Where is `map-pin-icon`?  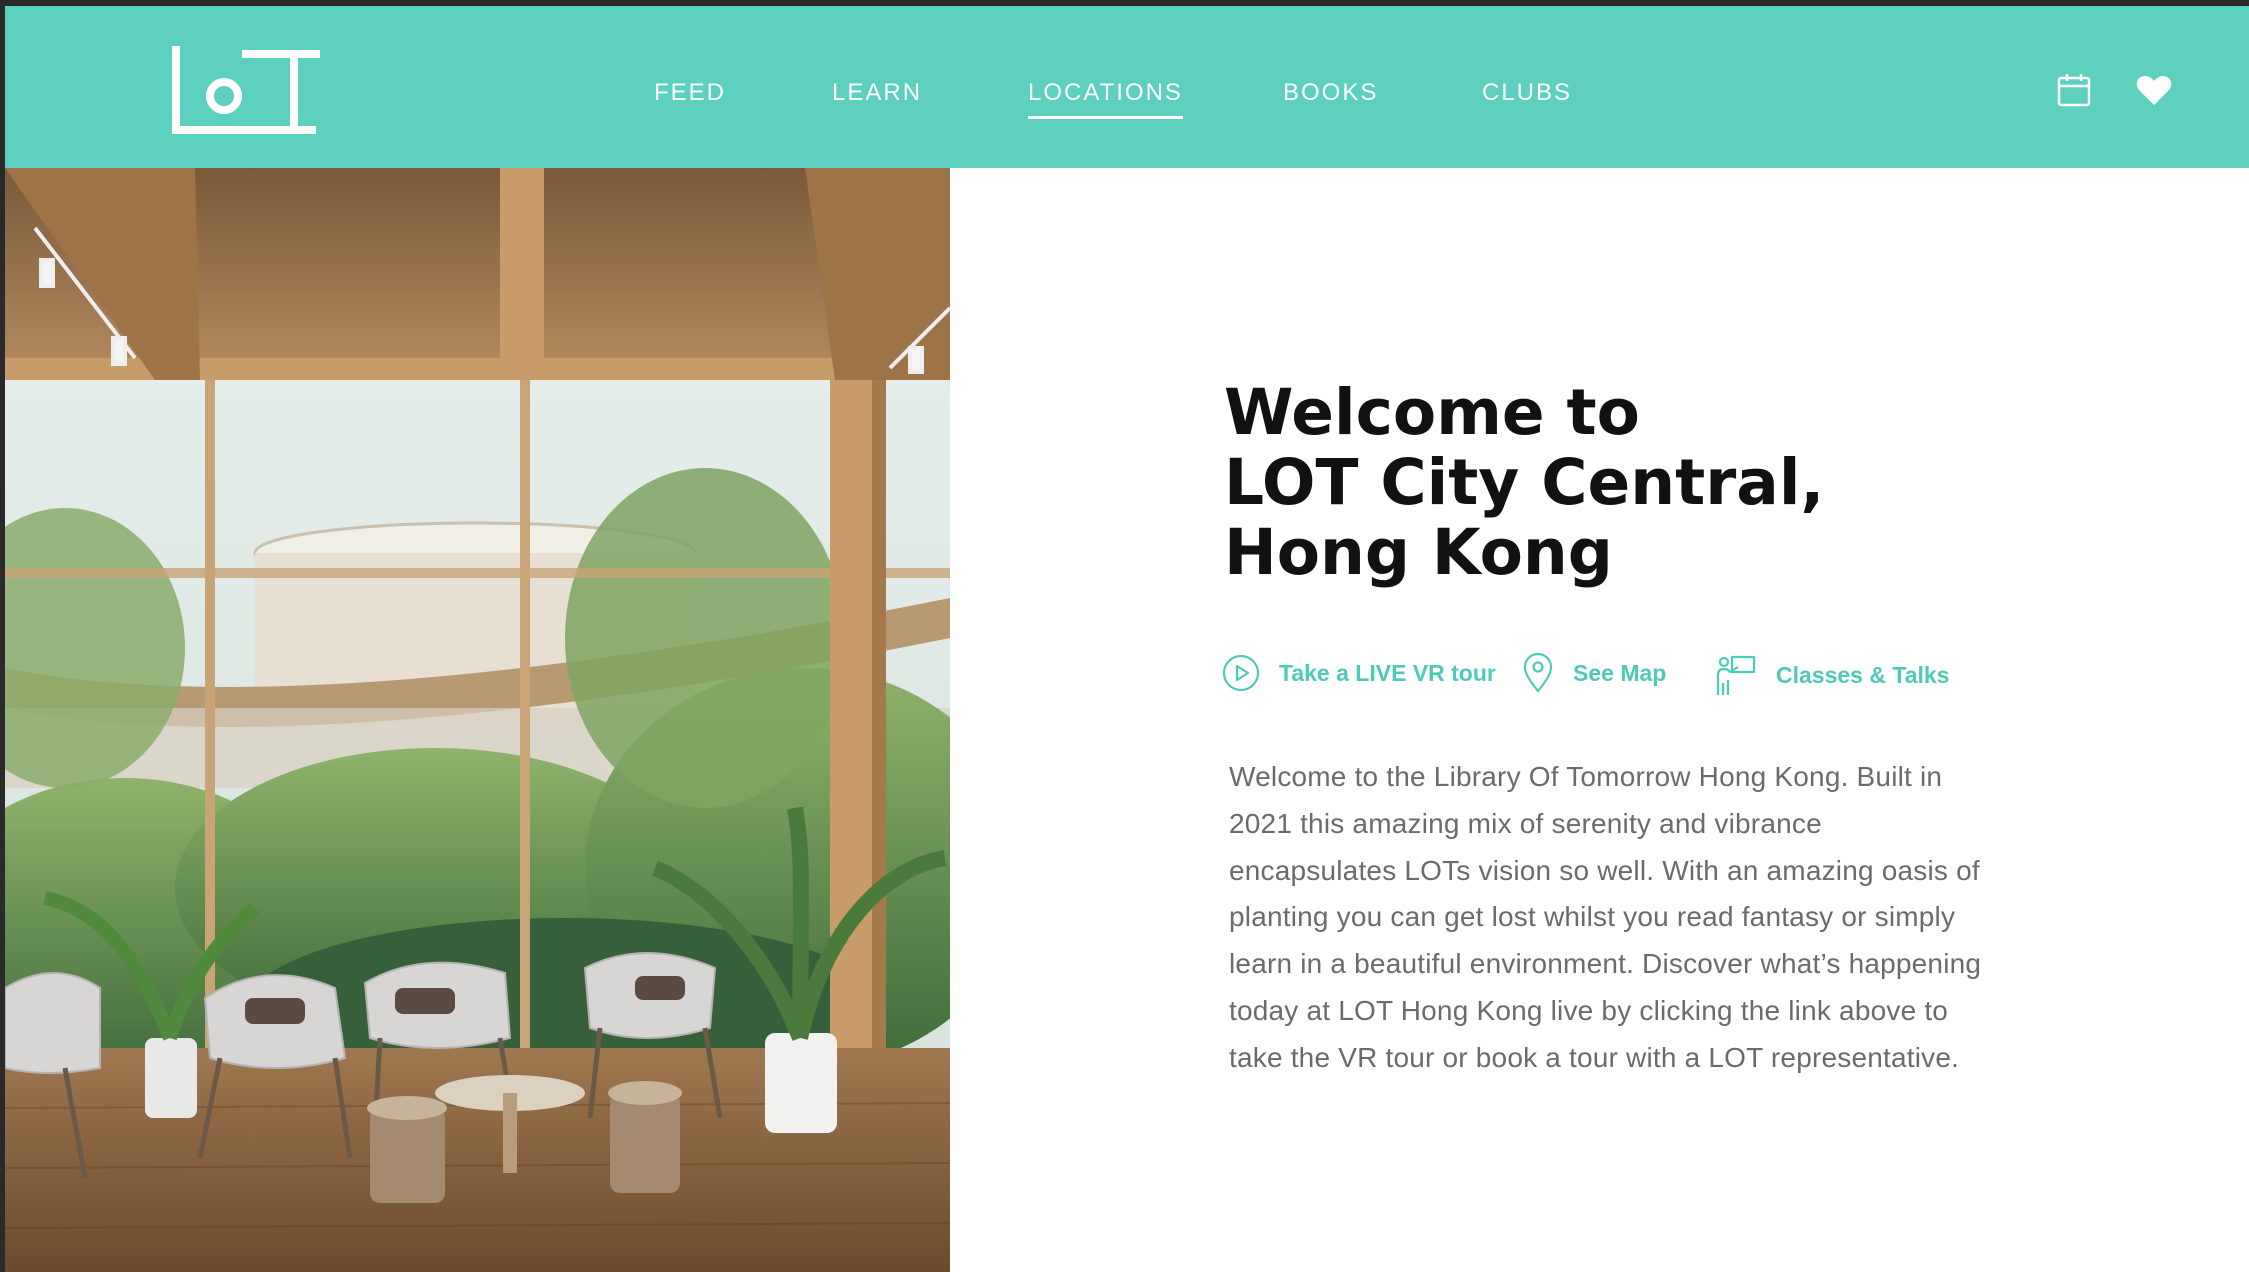 map-pin-icon is located at coordinates (1538, 673).